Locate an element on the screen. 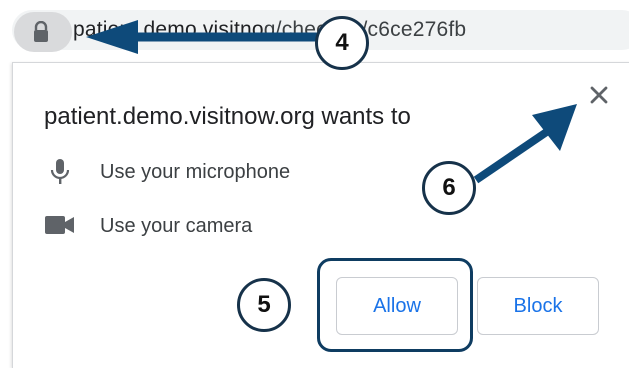 This screenshot has height=368, width=629. callout-4: 4 is located at coordinates (342, 43).